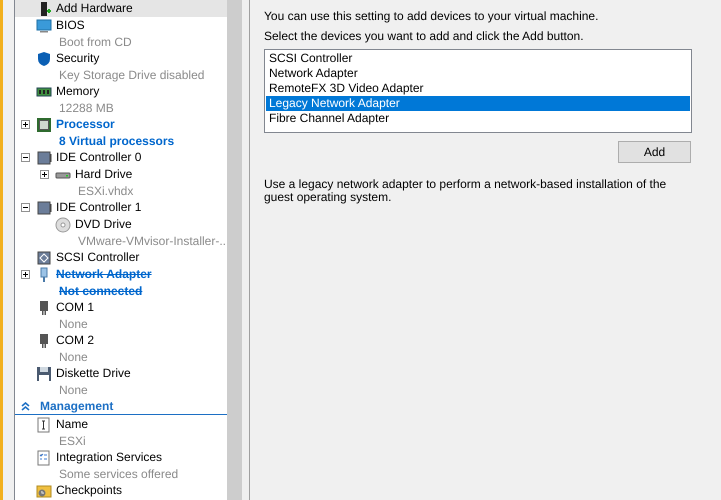 The height and width of the screenshot is (500, 721). I want to click on shield-icon, so click(44, 58).